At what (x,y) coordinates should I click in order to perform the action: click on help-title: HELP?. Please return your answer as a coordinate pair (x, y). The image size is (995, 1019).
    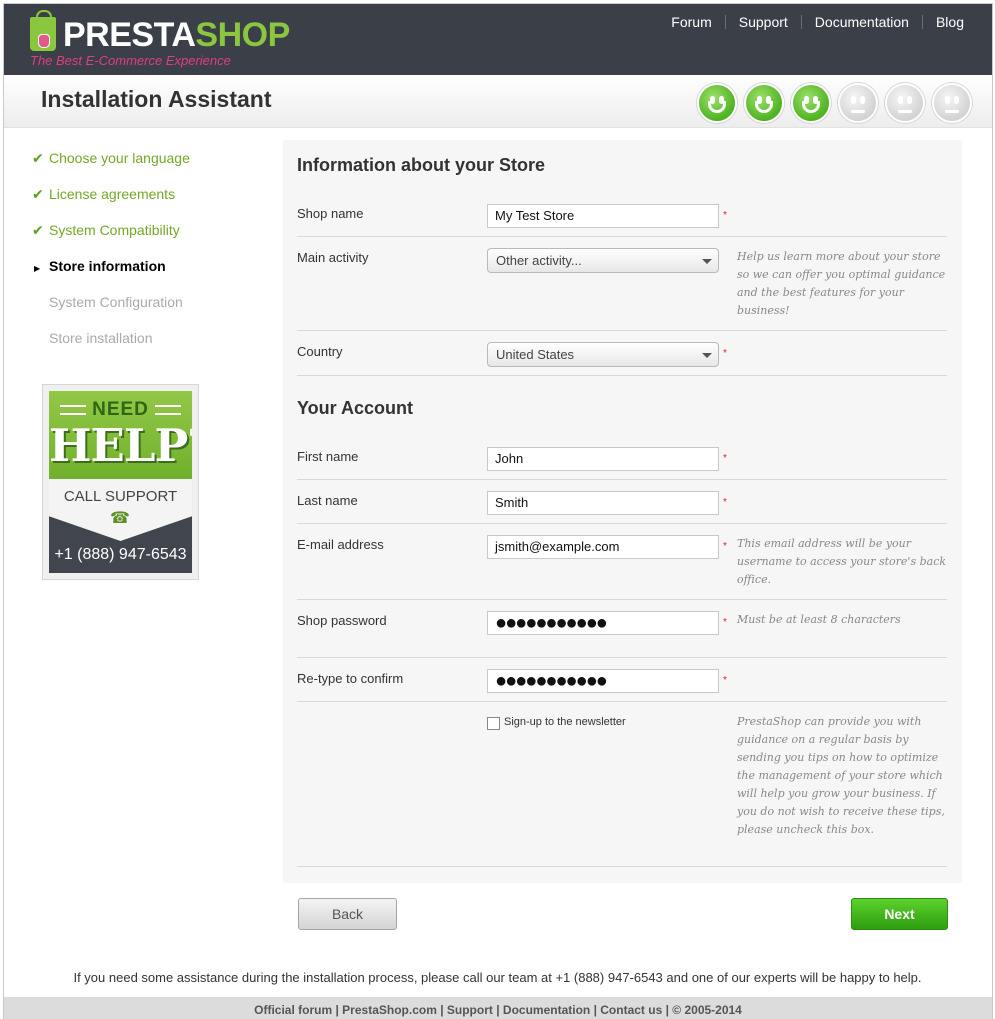
    Looking at the image, I should click on (120, 445).